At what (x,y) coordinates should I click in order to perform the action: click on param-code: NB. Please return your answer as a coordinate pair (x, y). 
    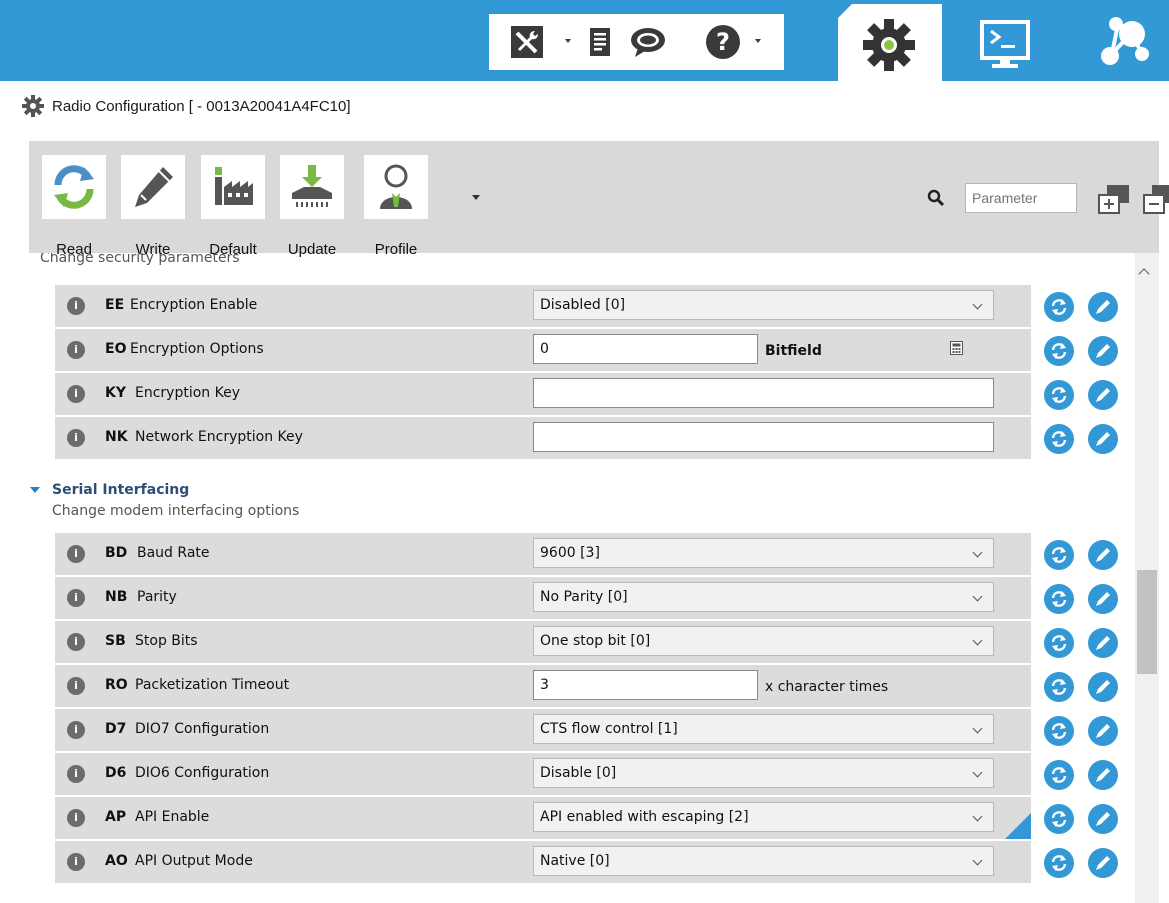
    Looking at the image, I should click on (116, 597).